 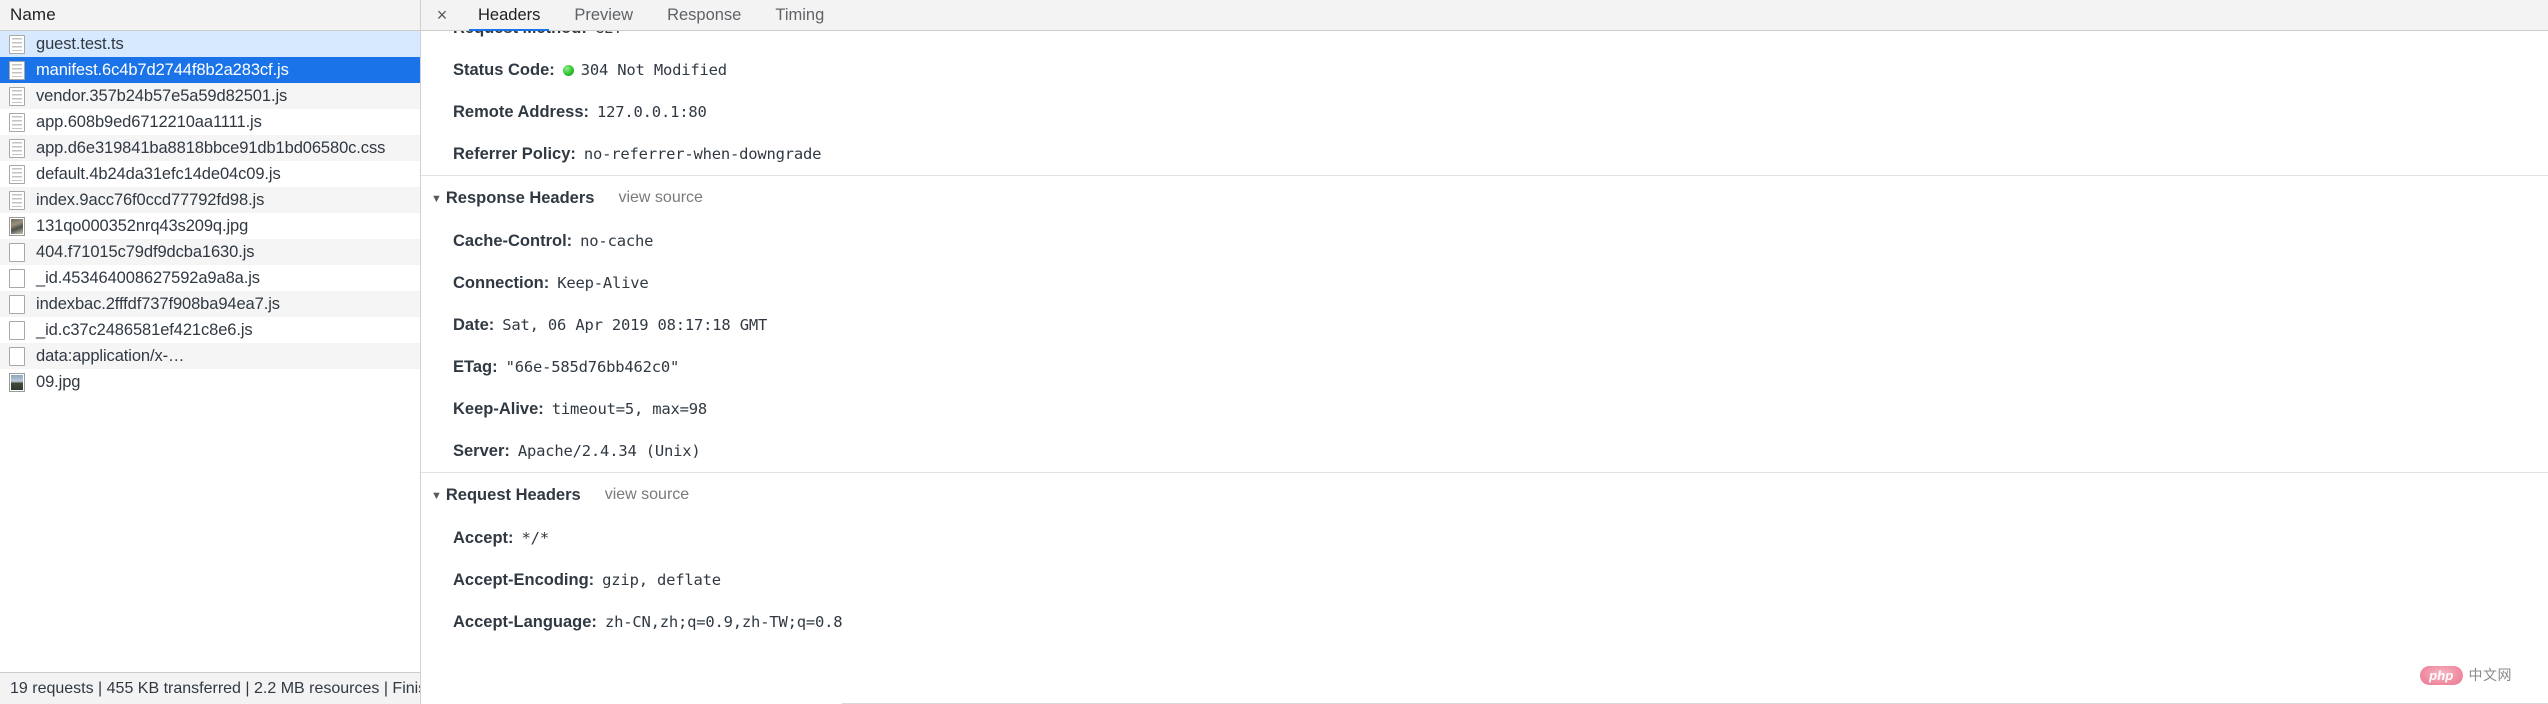 I want to click on header-row-server: Server: Apache/2.4.34 (Unix), so click(x=1489, y=451).